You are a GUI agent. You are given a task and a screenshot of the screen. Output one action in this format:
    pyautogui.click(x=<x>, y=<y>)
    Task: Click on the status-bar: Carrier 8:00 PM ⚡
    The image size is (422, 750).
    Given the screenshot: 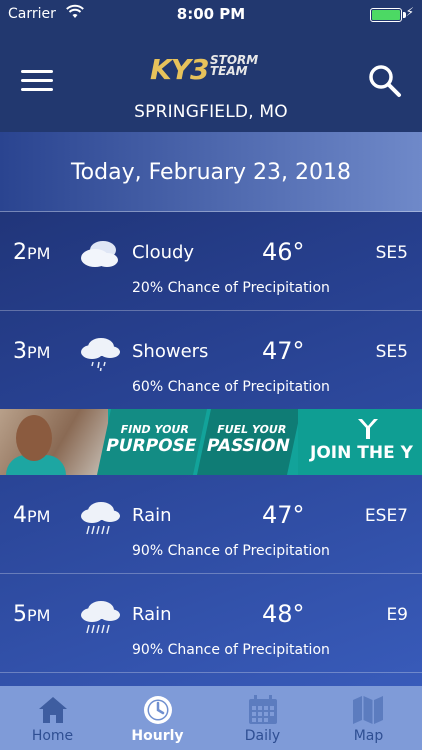 What is the action you would take?
    pyautogui.click(x=211, y=14)
    